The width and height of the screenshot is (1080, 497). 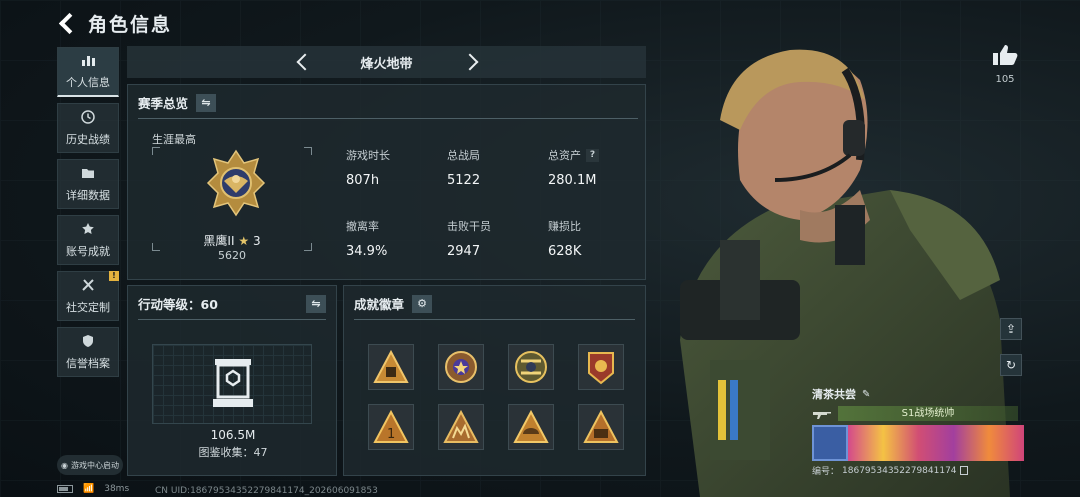 I want to click on player-title-row: S1战场统帅, so click(x=918, y=413).